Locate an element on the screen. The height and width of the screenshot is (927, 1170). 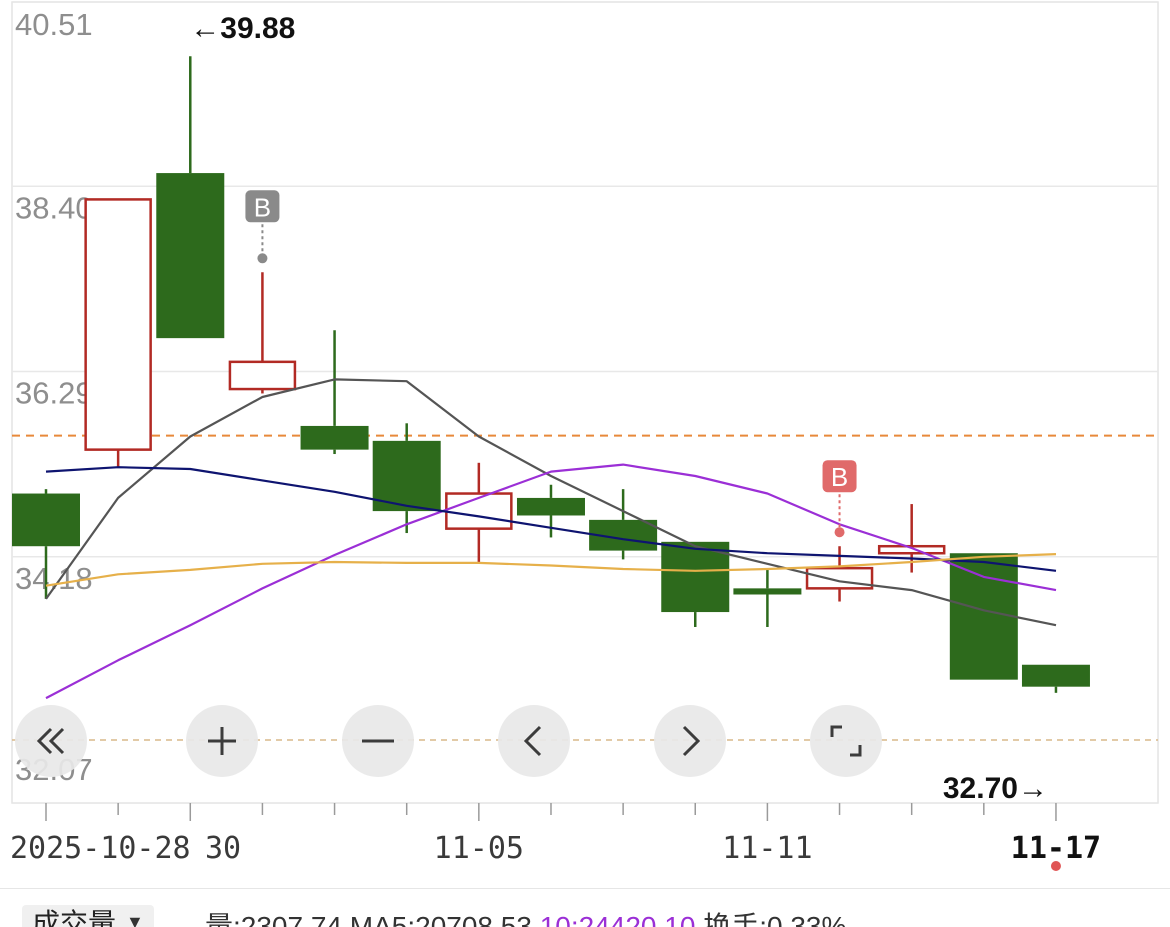
fullscreen-icon is located at coordinates (846, 741).